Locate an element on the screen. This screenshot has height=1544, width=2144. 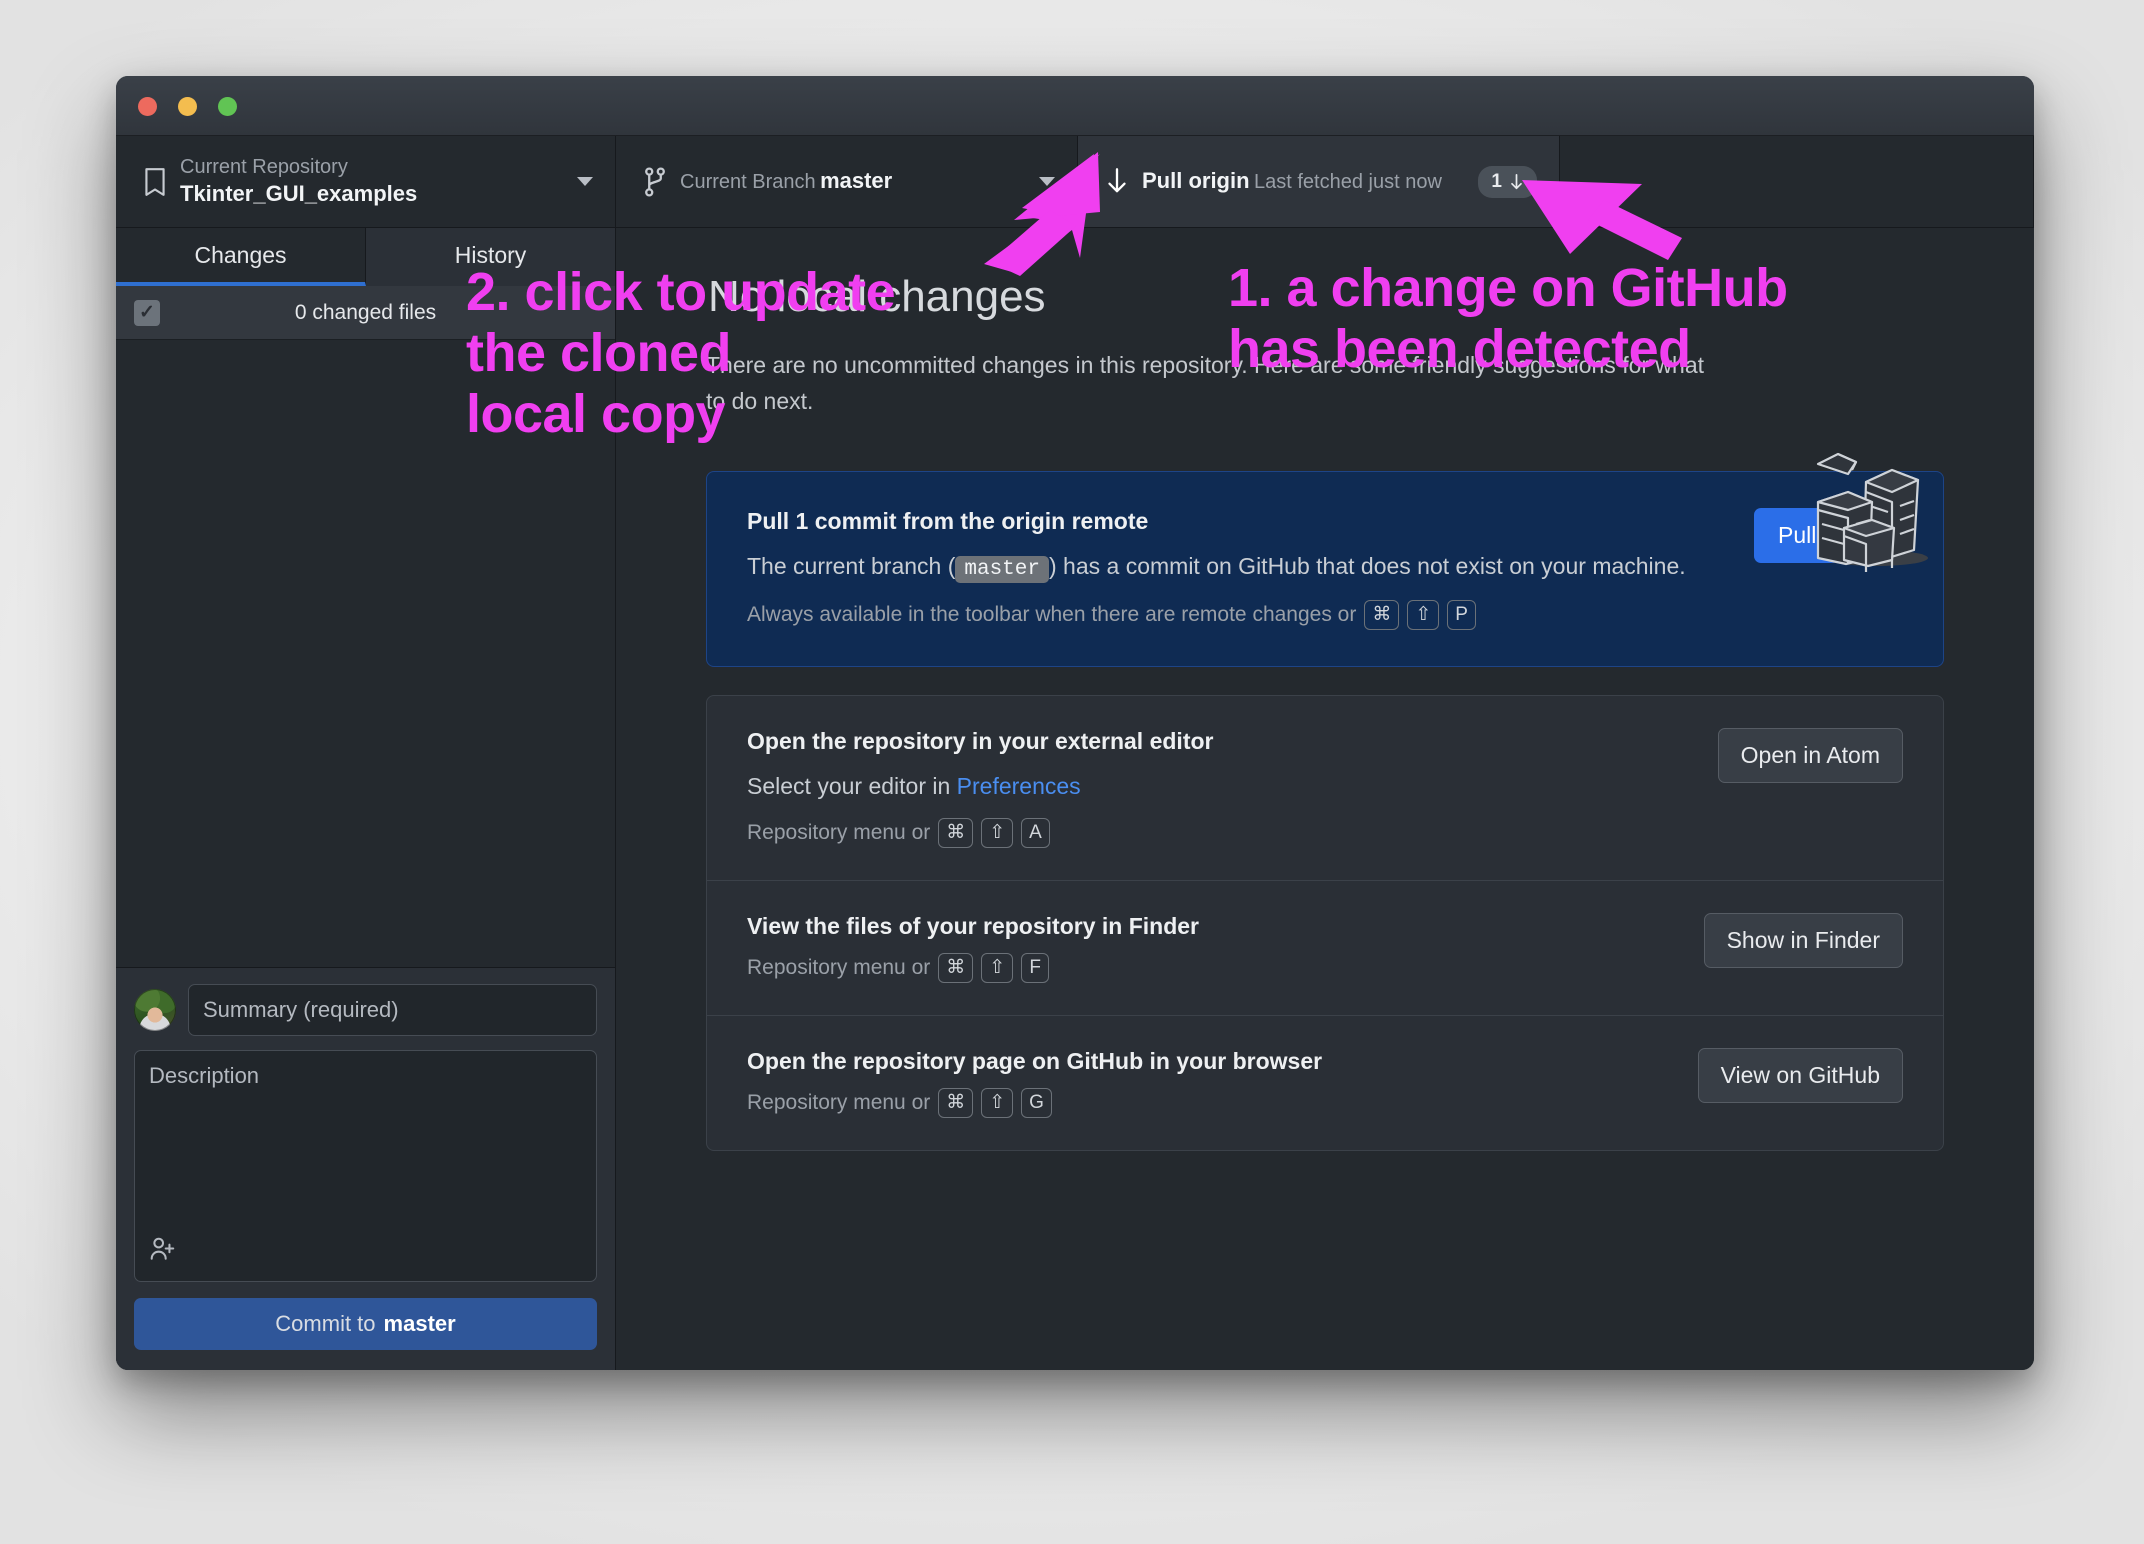
current-branch-label: Current Branch is located at coordinates (748, 182).